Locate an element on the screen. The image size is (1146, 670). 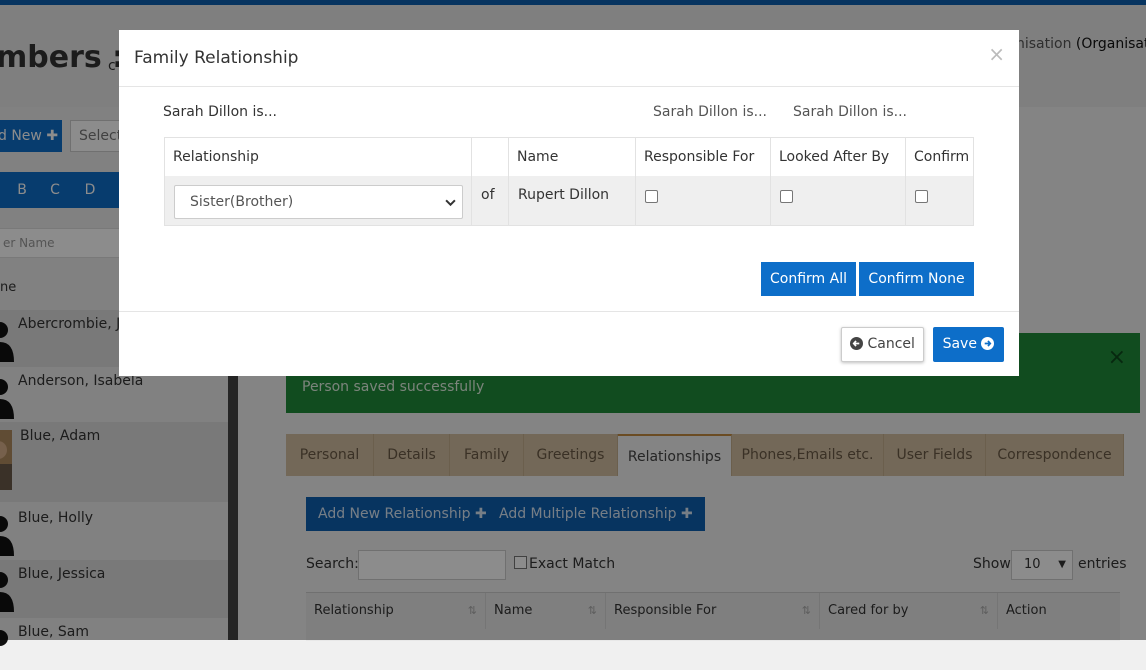
responsible-for-cell is located at coordinates (703, 200).